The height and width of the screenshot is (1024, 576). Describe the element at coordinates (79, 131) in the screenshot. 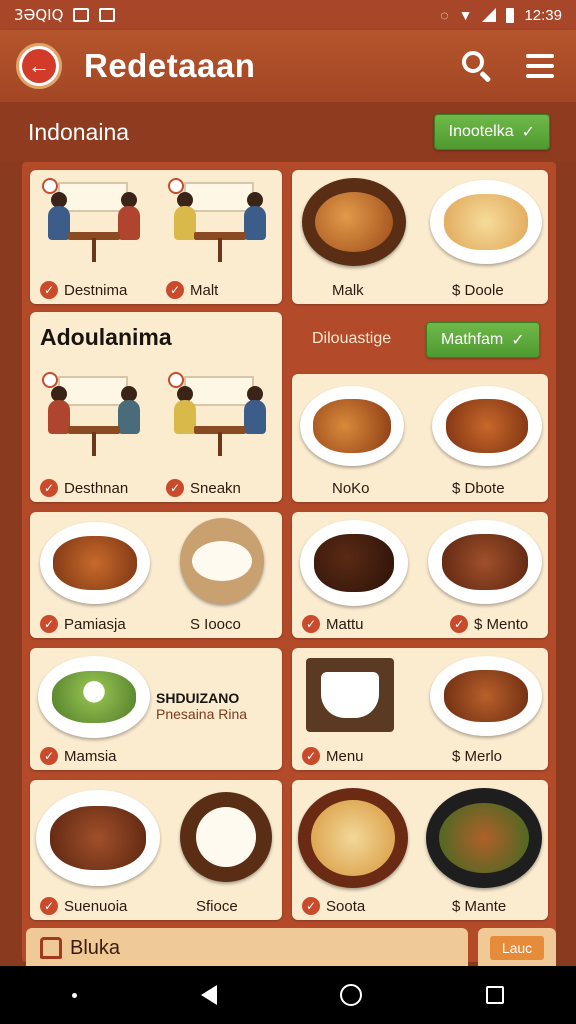

I see `section-title: Indonaina` at that location.